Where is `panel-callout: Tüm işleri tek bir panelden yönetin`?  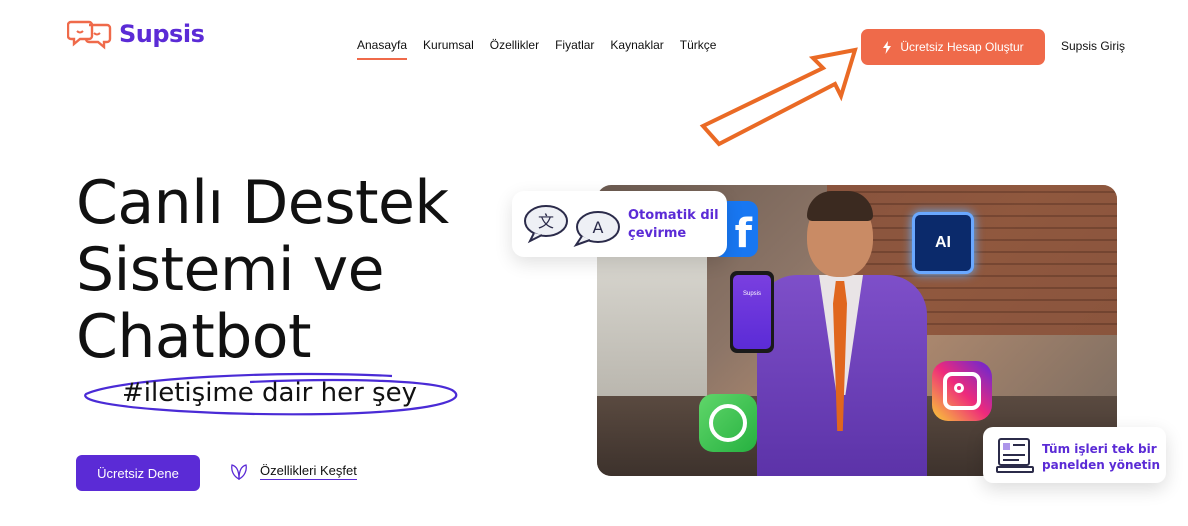
panel-callout: Tüm işleri tek bir panelden yönetin is located at coordinates (1074, 455).